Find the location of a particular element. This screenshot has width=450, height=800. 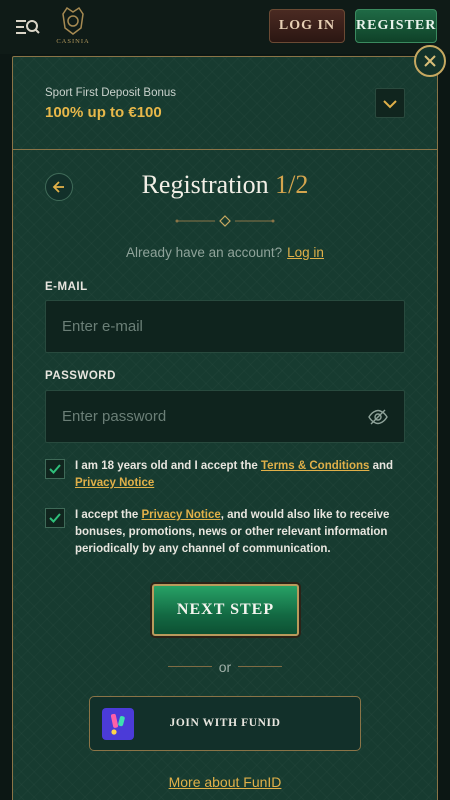

funid-label: JOIN WITH FUNID is located at coordinates (225, 723).